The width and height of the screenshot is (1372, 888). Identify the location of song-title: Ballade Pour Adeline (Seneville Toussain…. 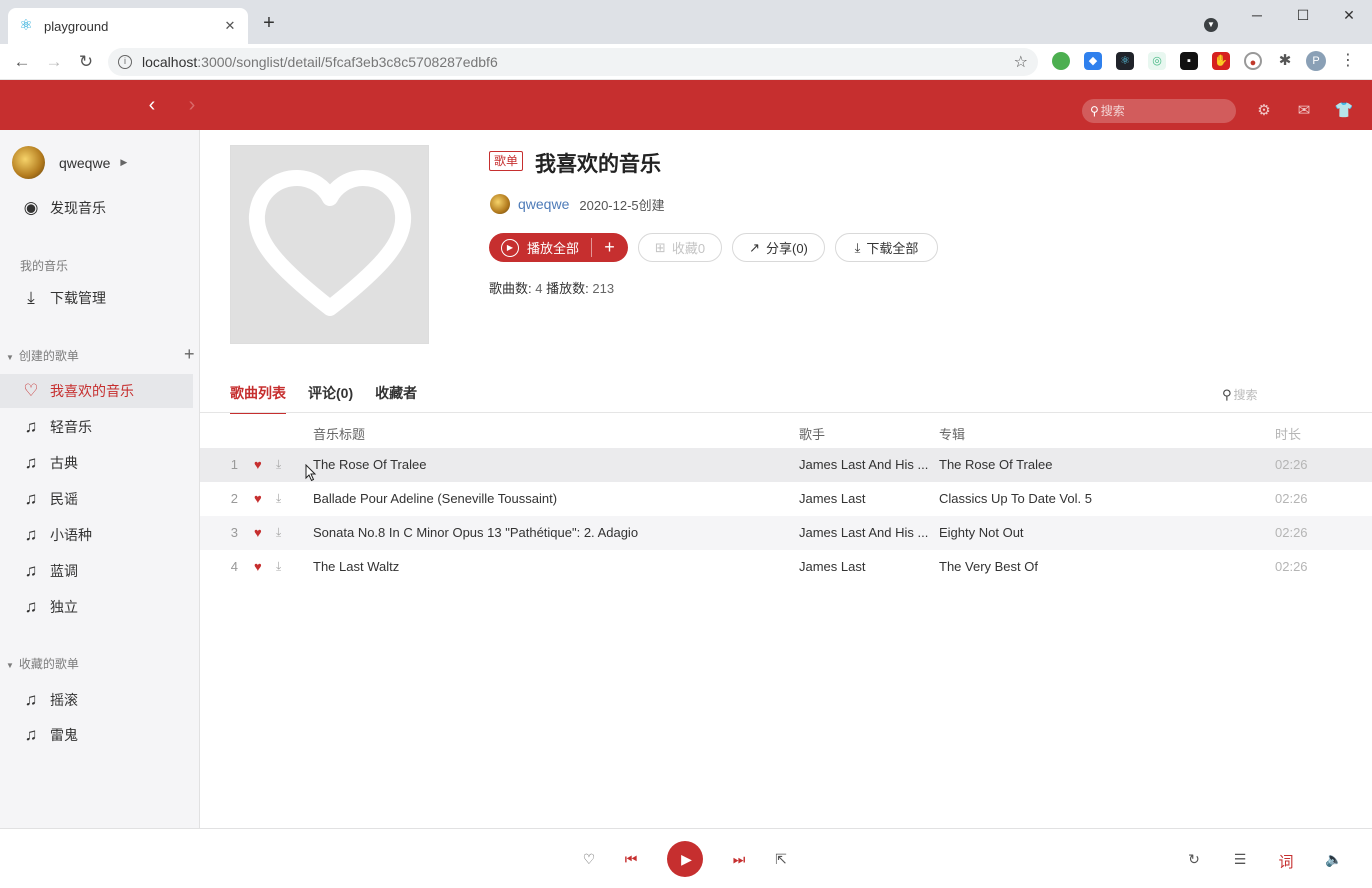
(548, 498).